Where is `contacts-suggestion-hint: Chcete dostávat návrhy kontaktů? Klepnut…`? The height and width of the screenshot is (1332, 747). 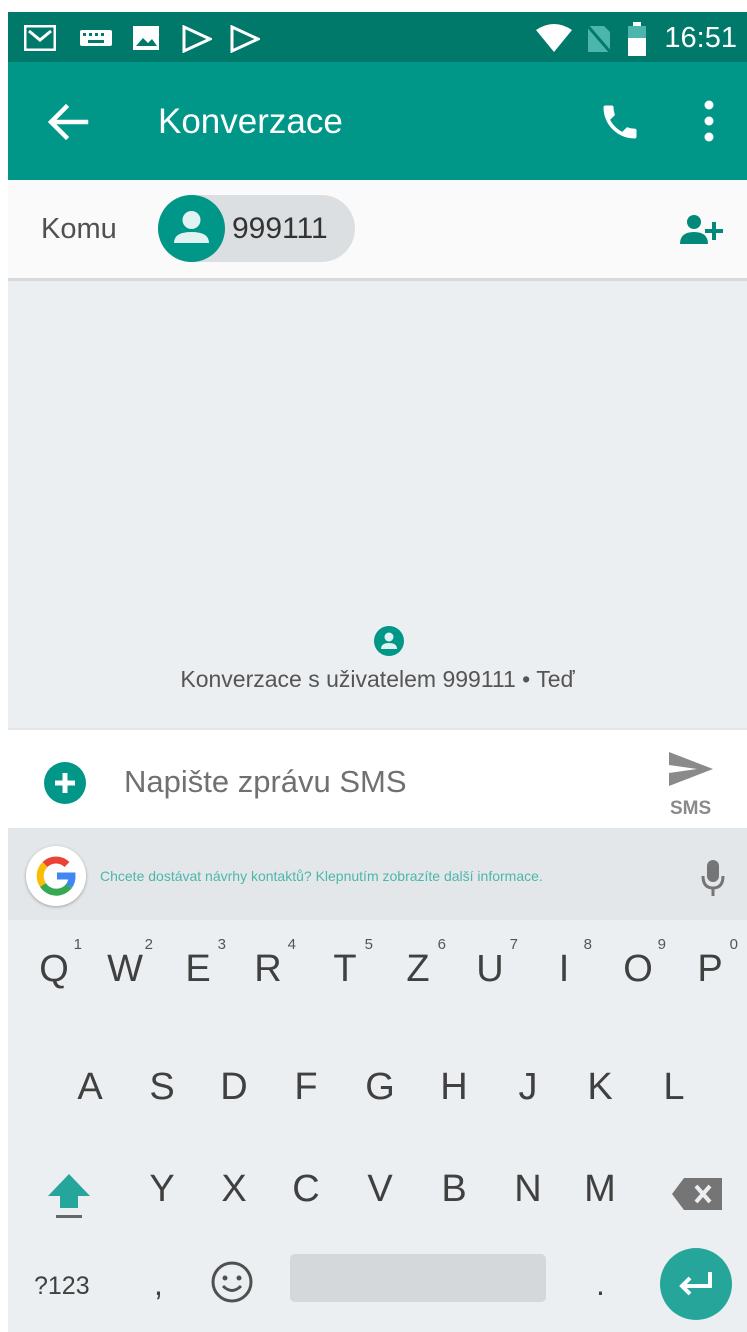 contacts-suggestion-hint: Chcete dostávat návrhy kontaktů? Klepnut… is located at coordinates (321, 876).